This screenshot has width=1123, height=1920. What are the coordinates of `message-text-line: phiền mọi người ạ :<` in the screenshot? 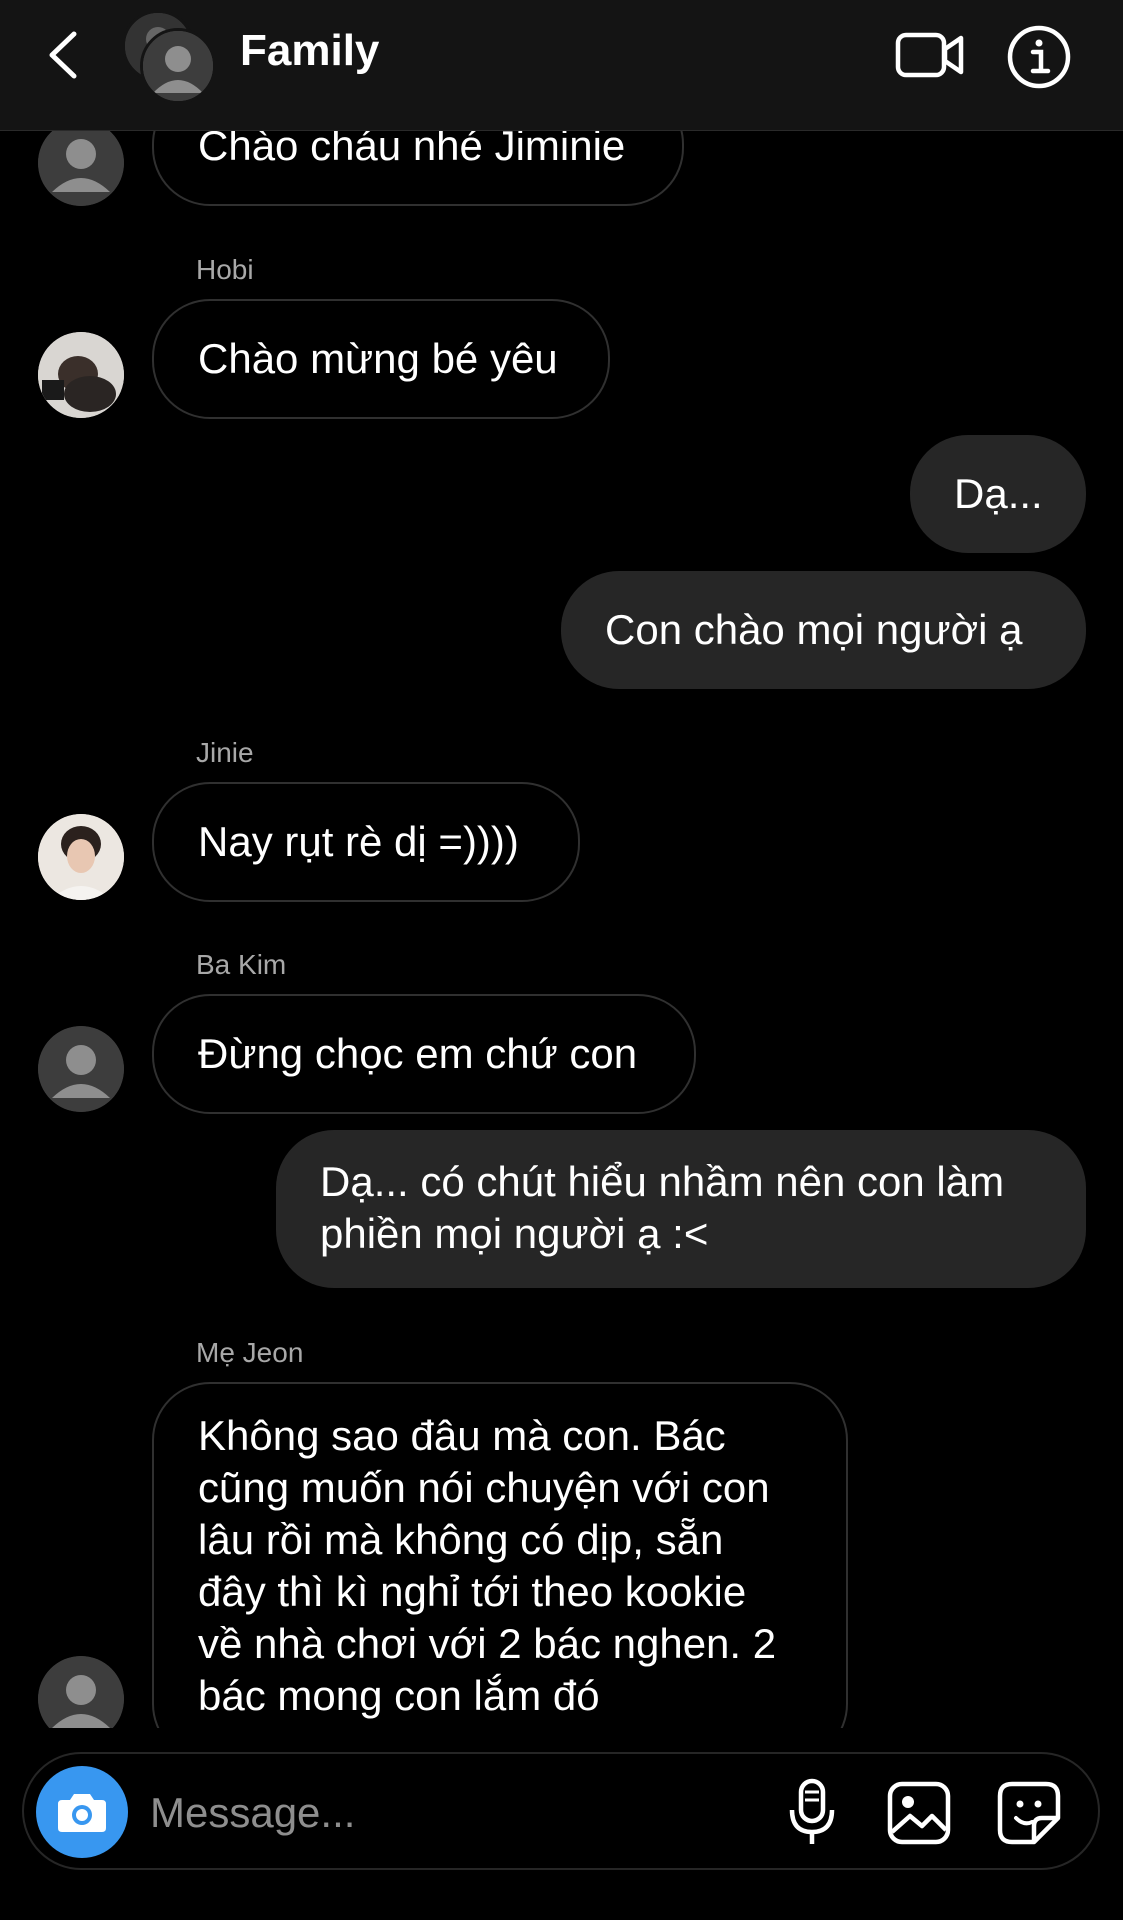 It's located at (514, 1233).